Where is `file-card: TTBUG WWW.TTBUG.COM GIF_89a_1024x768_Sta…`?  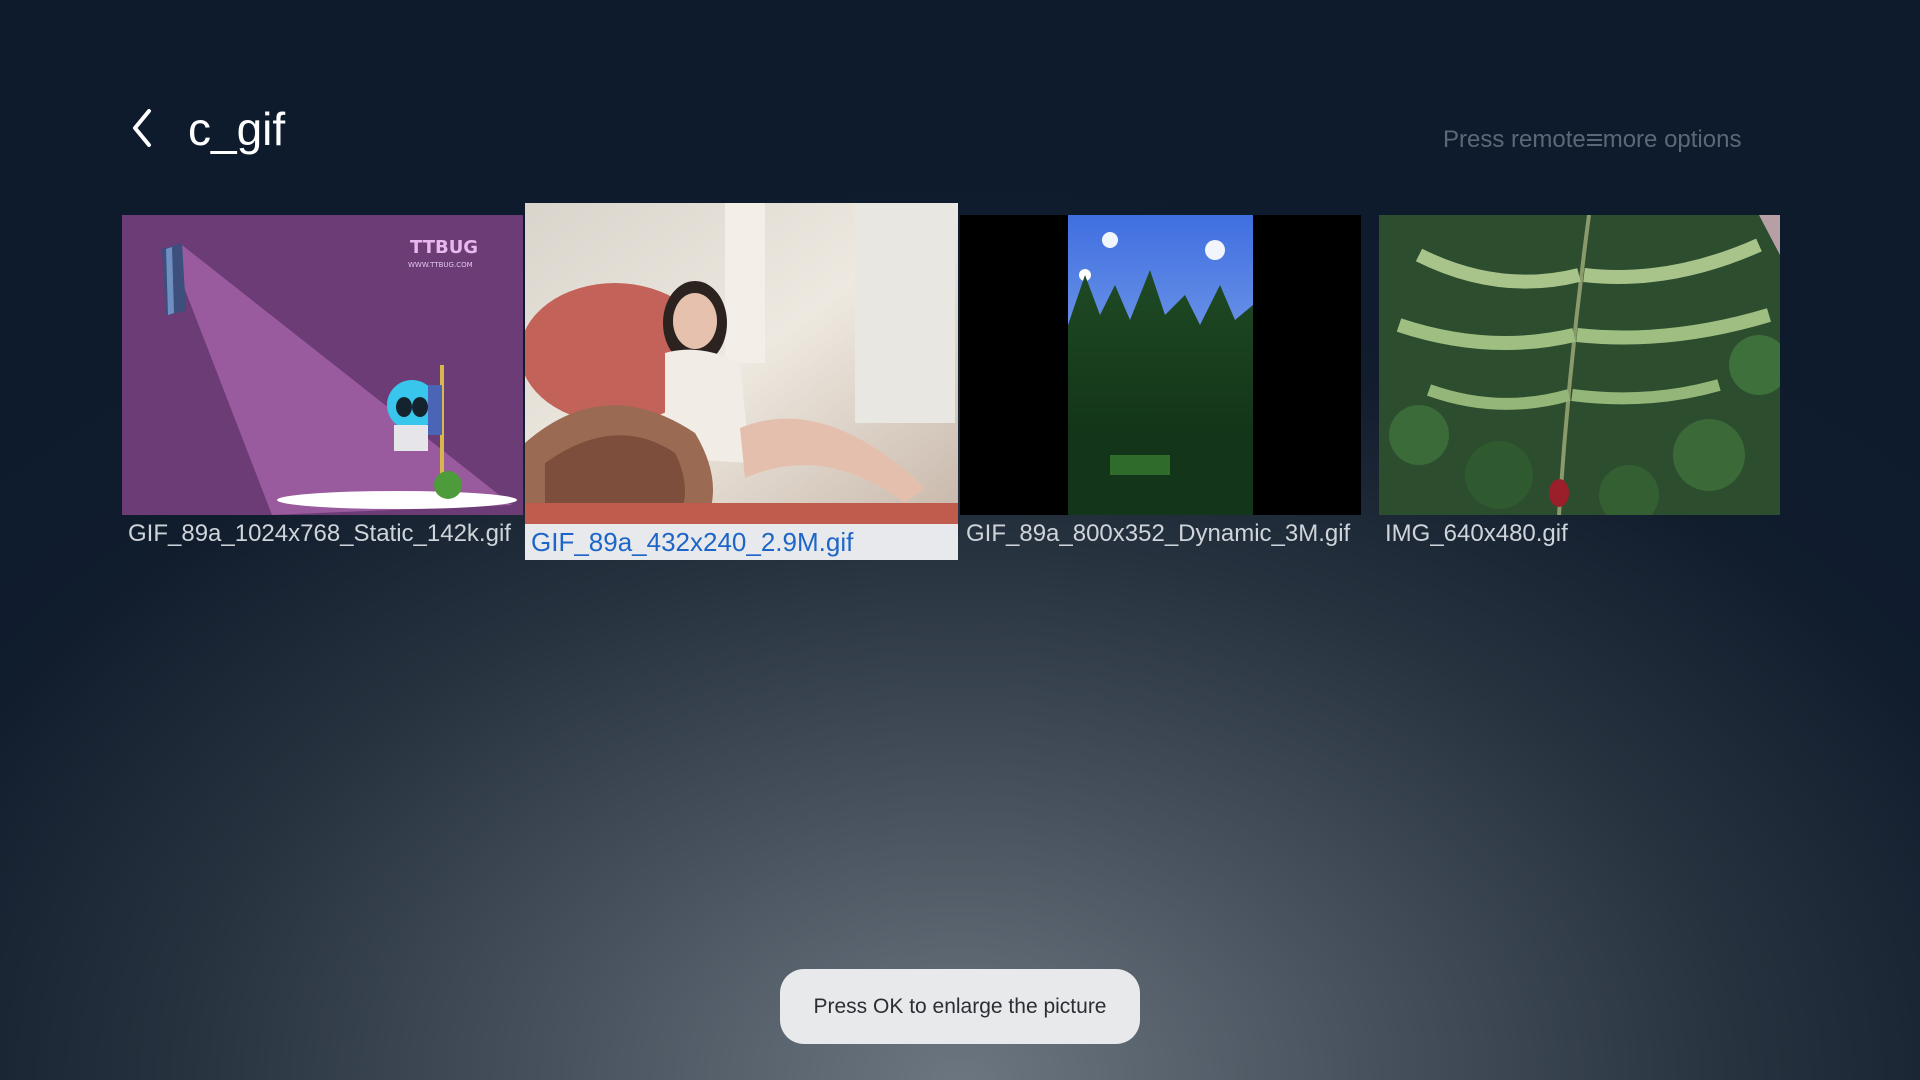 file-card: TTBUG WWW.TTBUG.COM GIF_89a_1024x768_Sta… is located at coordinates (322, 385).